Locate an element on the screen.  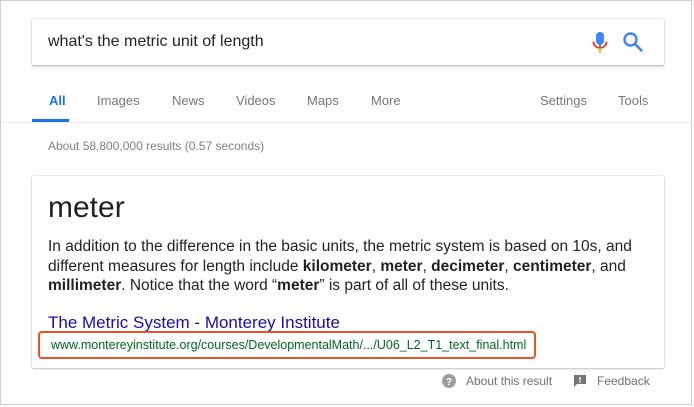
result-title-part2: Monterey Institute is located at coordinates (272, 322).